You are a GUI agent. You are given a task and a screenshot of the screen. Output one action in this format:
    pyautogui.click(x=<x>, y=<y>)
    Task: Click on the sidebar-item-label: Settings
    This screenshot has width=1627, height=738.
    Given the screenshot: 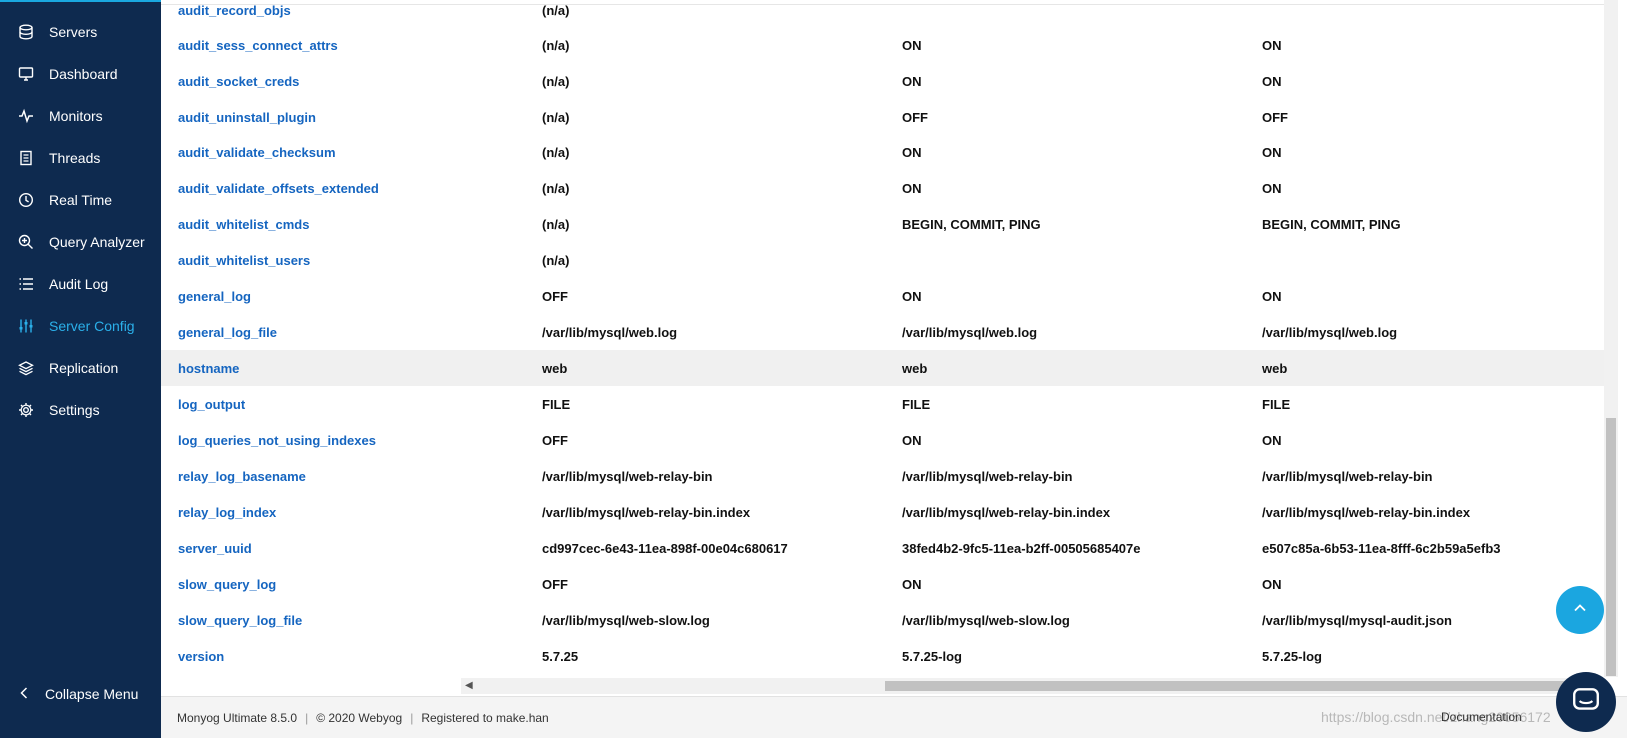 What is the action you would take?
    pyautogui.click(x=74, y=410)
    